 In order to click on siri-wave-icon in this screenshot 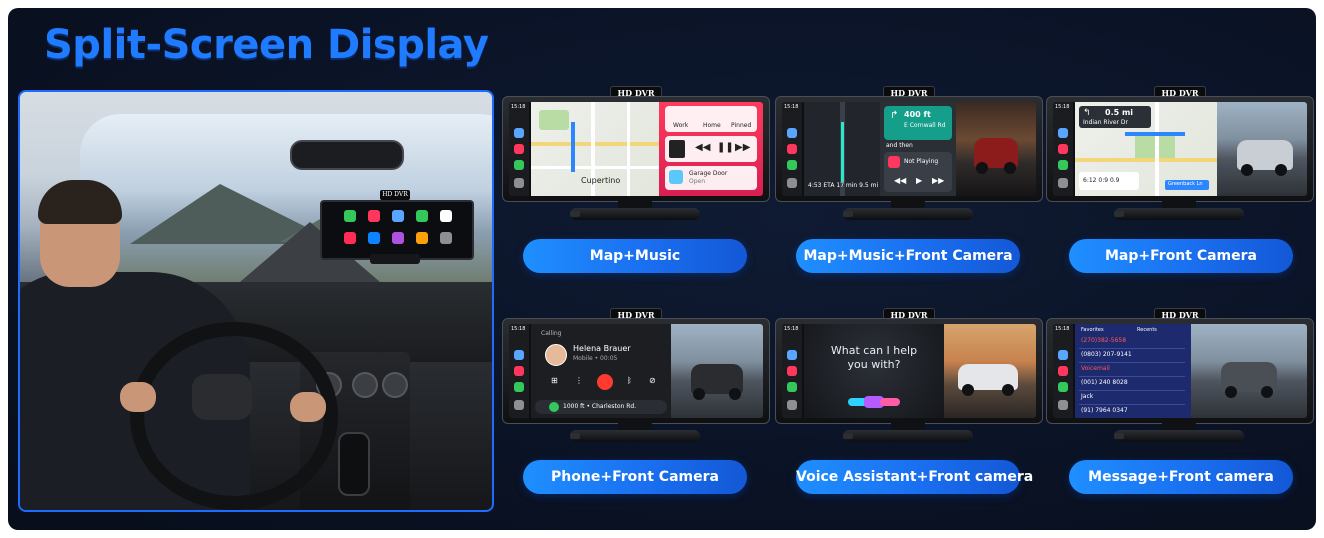, I will do `click(890, 402)`.